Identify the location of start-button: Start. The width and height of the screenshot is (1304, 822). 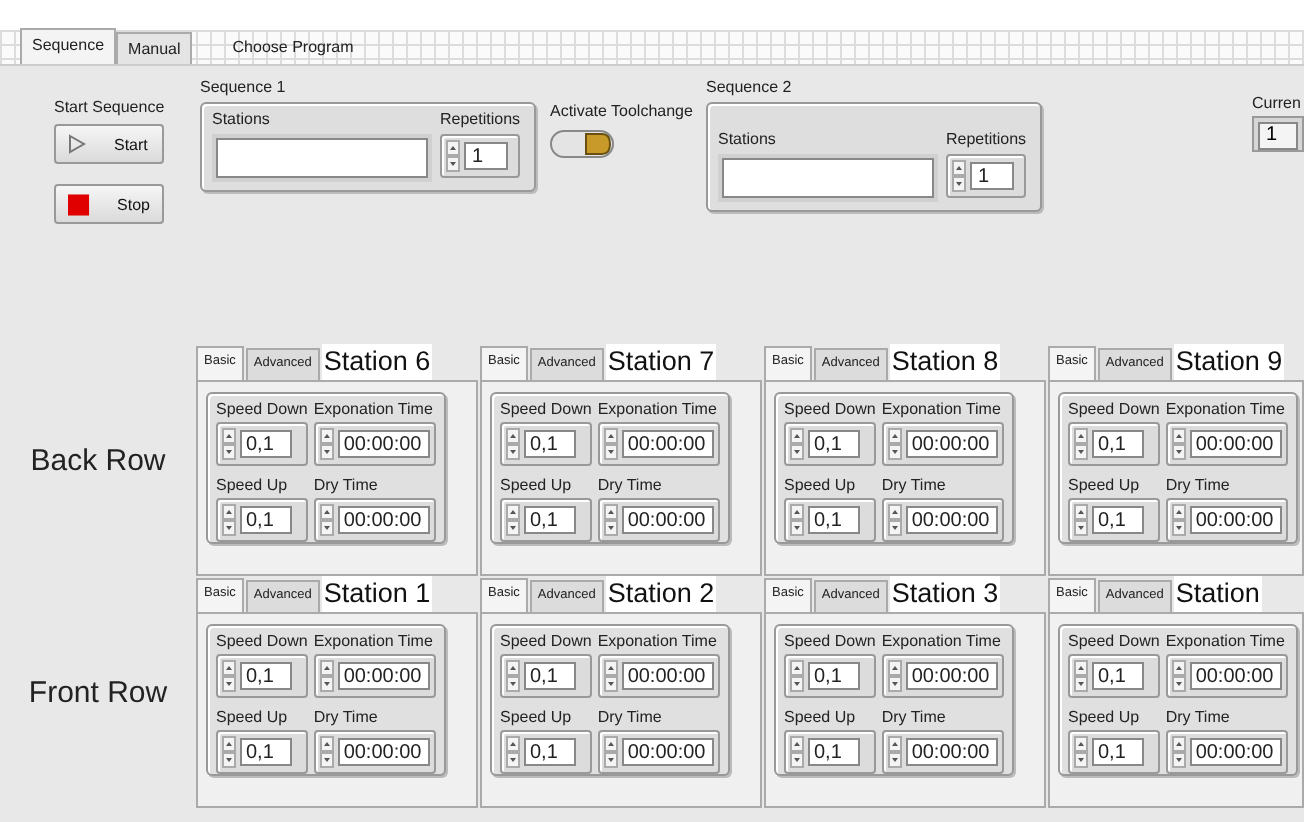
(109, 144).